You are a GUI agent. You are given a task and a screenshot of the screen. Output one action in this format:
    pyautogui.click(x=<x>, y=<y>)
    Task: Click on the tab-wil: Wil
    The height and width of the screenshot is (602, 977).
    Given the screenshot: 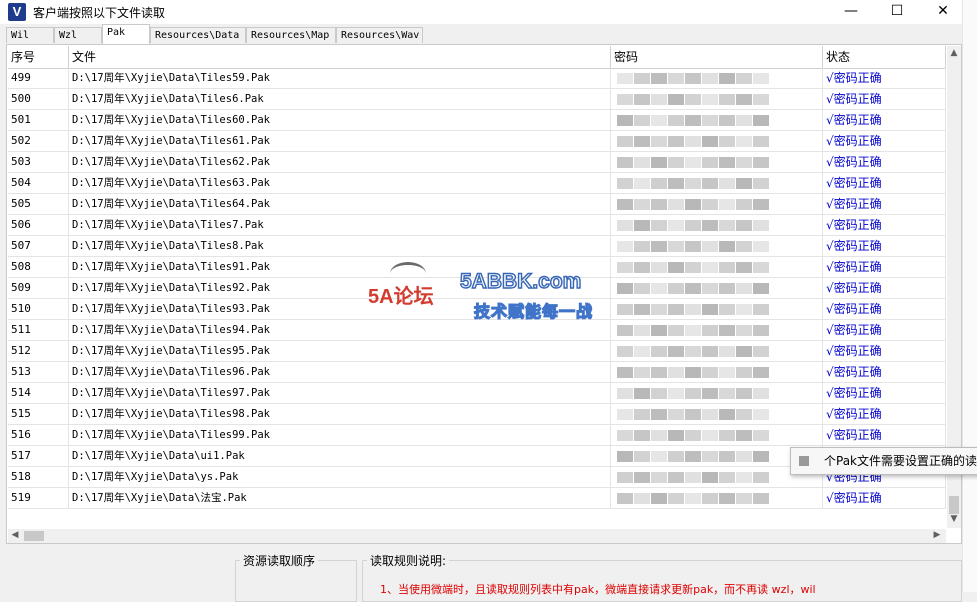 What is the action you would take?
    pyautogui.click(x=30, y=35)
    